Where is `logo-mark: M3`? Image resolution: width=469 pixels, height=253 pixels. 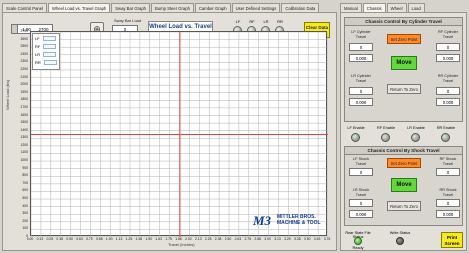
logo-mark: M3 is located at coordinates (262, 220).